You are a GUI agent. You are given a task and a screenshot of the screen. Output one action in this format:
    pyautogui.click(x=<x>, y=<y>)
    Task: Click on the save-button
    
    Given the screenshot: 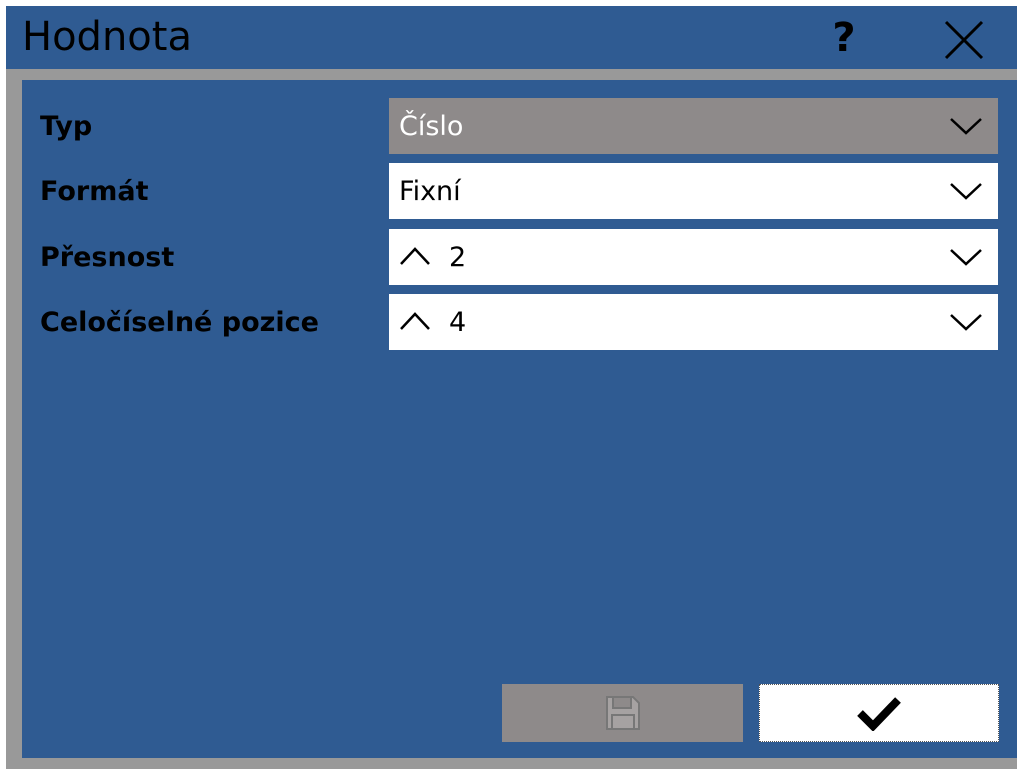 What is the action you would take?
    pyautogui.click(x=622, y=713)
    